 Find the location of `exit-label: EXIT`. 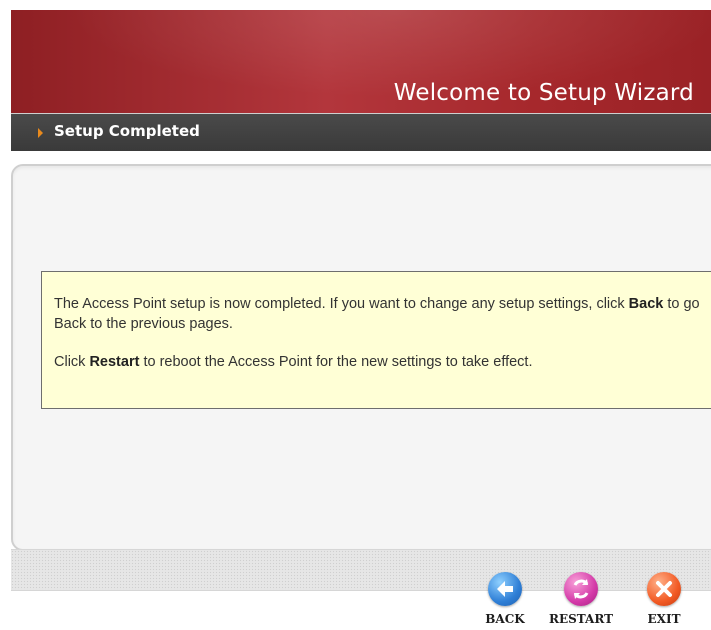

exit-label: EXIT is located at coordinates (664, 619).